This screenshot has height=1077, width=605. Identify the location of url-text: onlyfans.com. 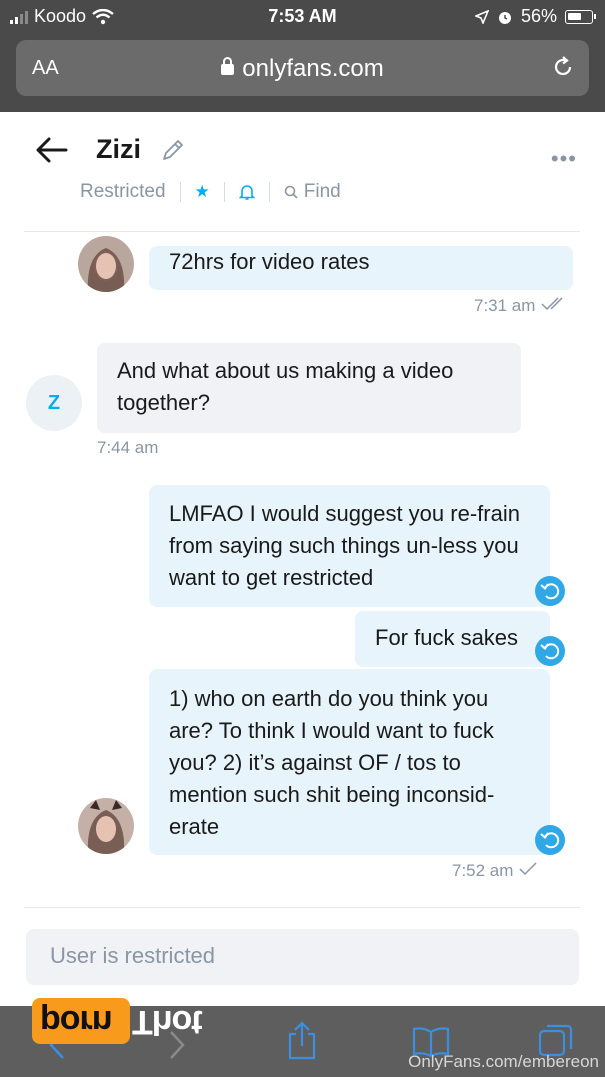
(313, 68).